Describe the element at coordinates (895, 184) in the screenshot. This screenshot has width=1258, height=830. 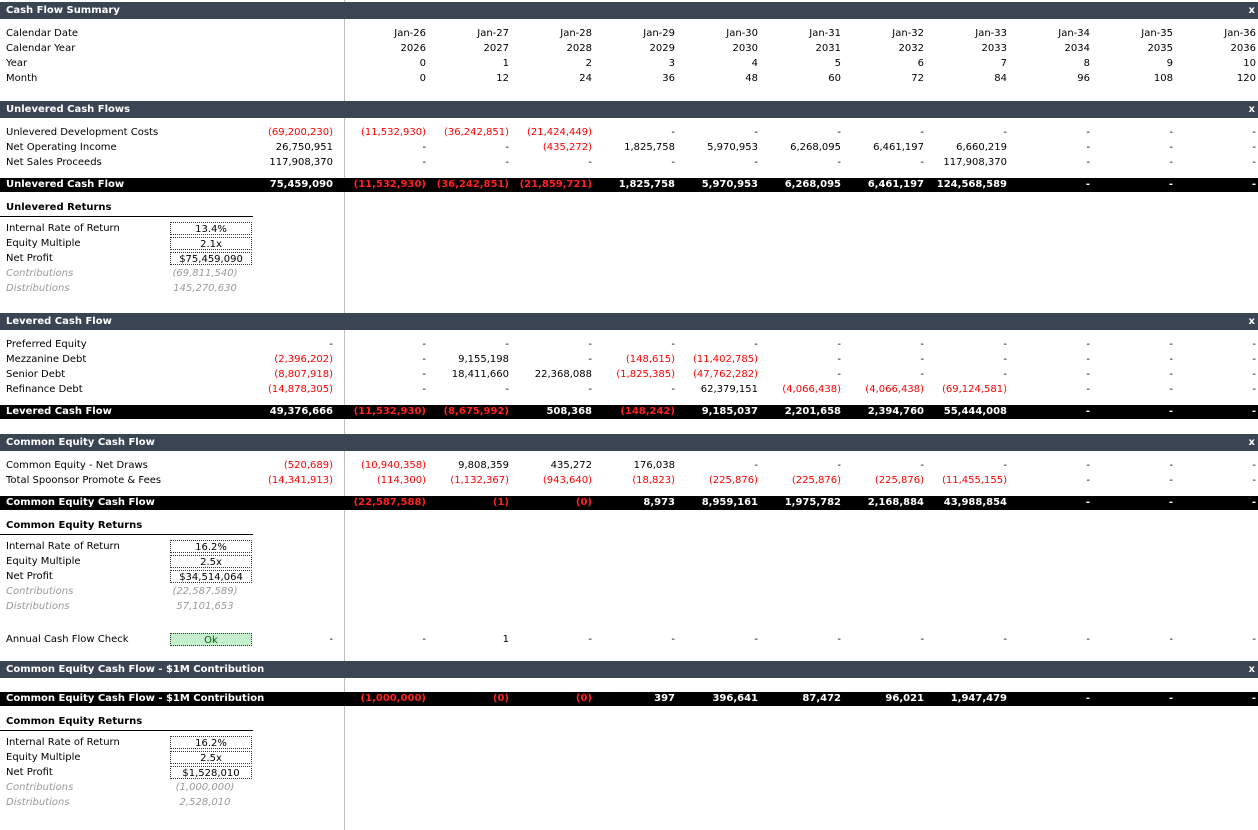
I see `unlevered-total-row-cell: 6,461,197` at that location.